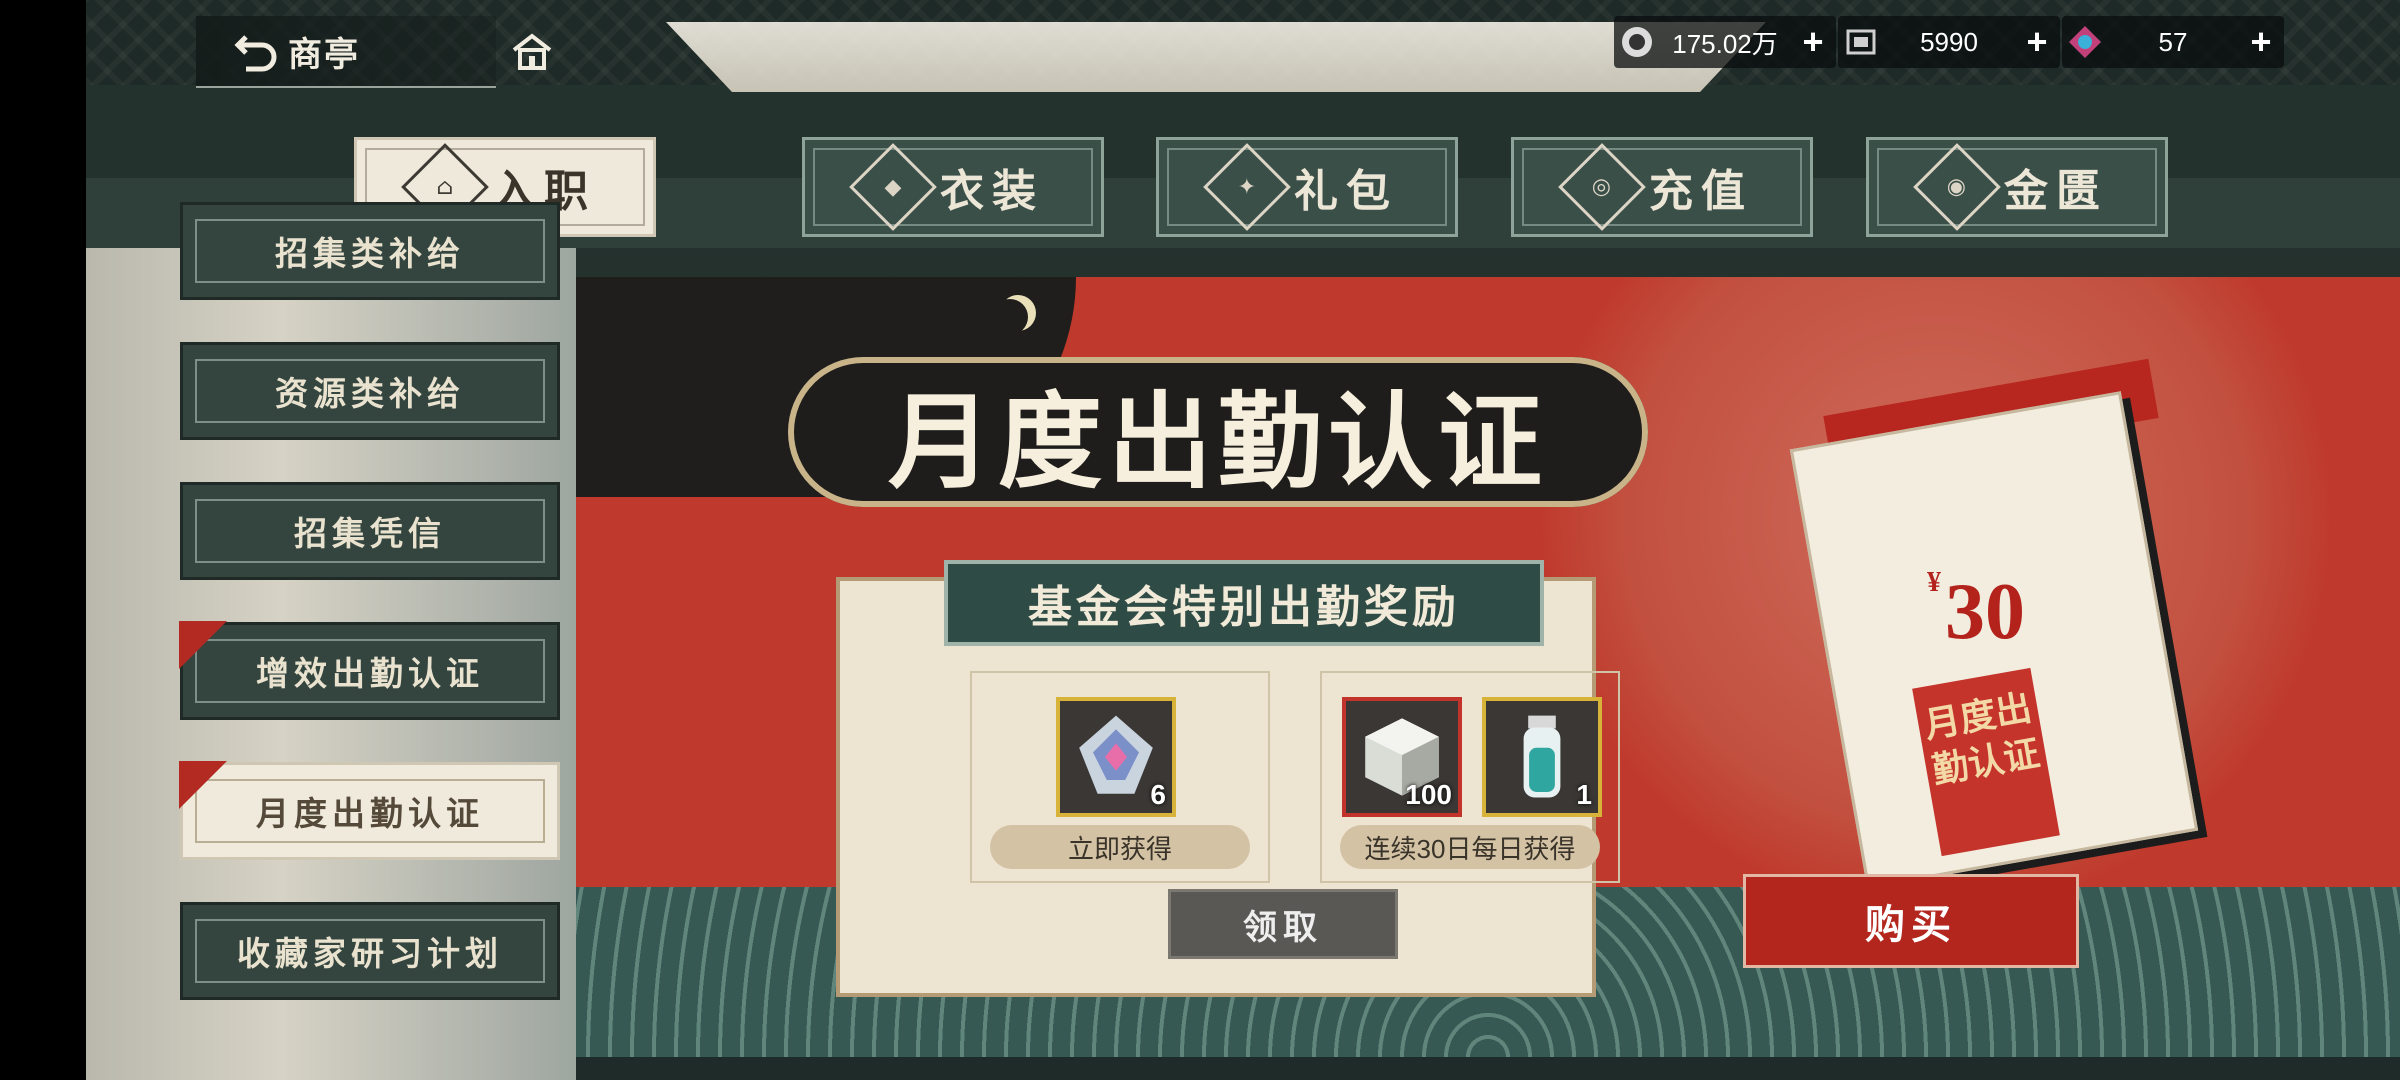 Image resolution: width=2400 pixels, height=1080 pixels. I want to click on sidebar-item-label: 资源类补给, so click(370, 393).